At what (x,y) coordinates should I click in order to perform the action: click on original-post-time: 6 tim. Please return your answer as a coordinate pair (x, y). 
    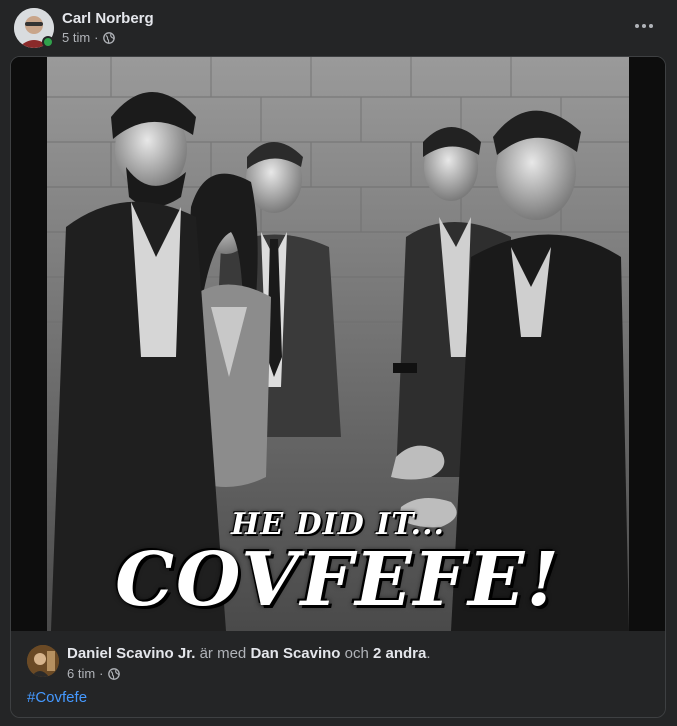
    Looking at the image, I should click on (81, 673).